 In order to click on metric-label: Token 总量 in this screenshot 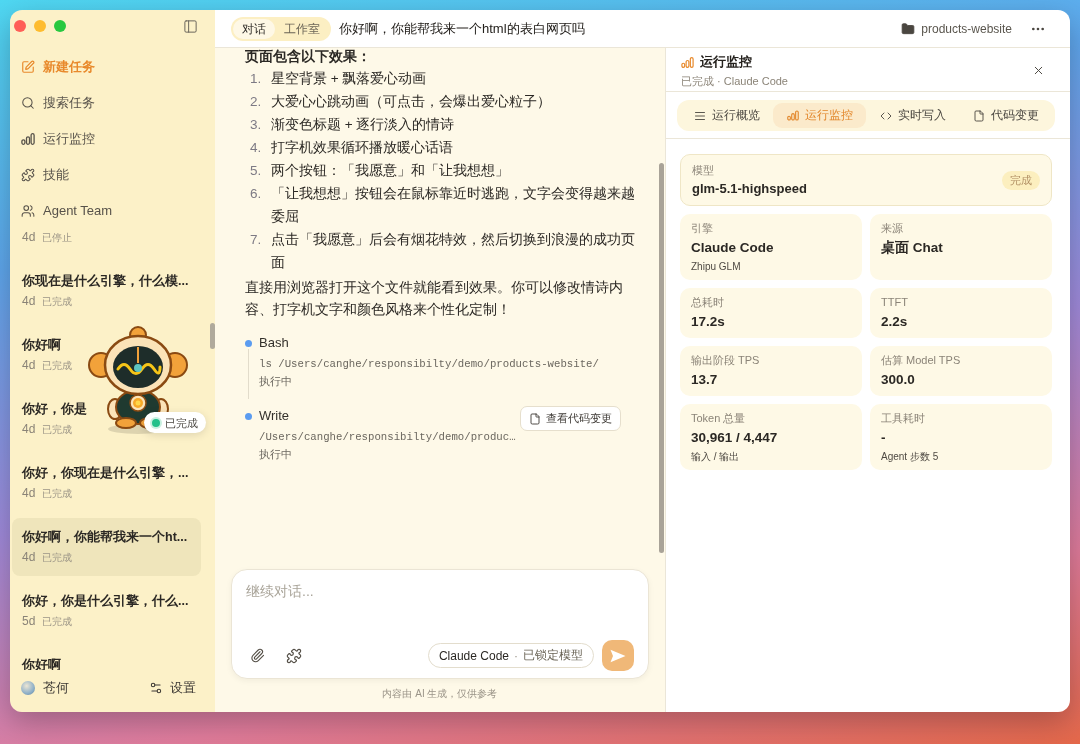, I will do `click(718, 418)`.